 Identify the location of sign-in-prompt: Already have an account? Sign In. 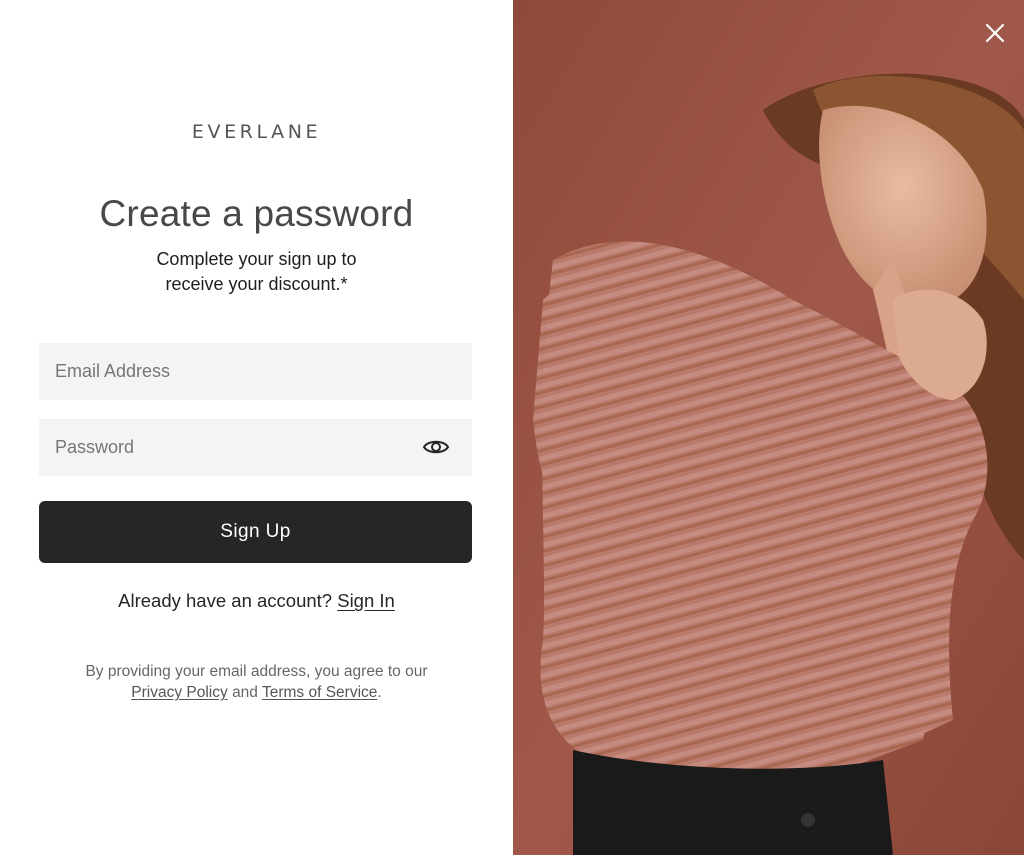
(256, 601).